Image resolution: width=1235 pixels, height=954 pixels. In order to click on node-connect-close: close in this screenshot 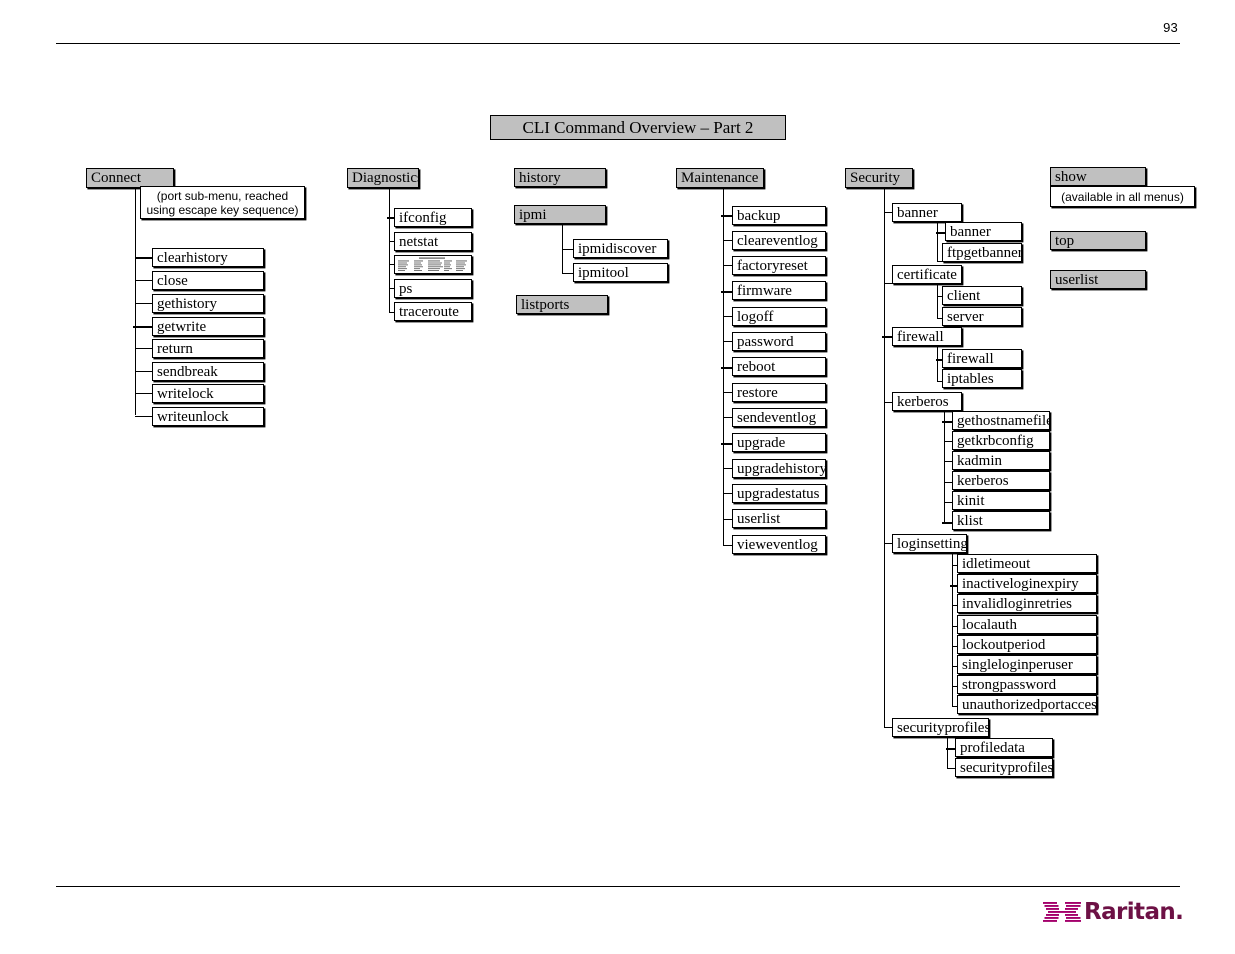, I will do `click(208, 280)`.